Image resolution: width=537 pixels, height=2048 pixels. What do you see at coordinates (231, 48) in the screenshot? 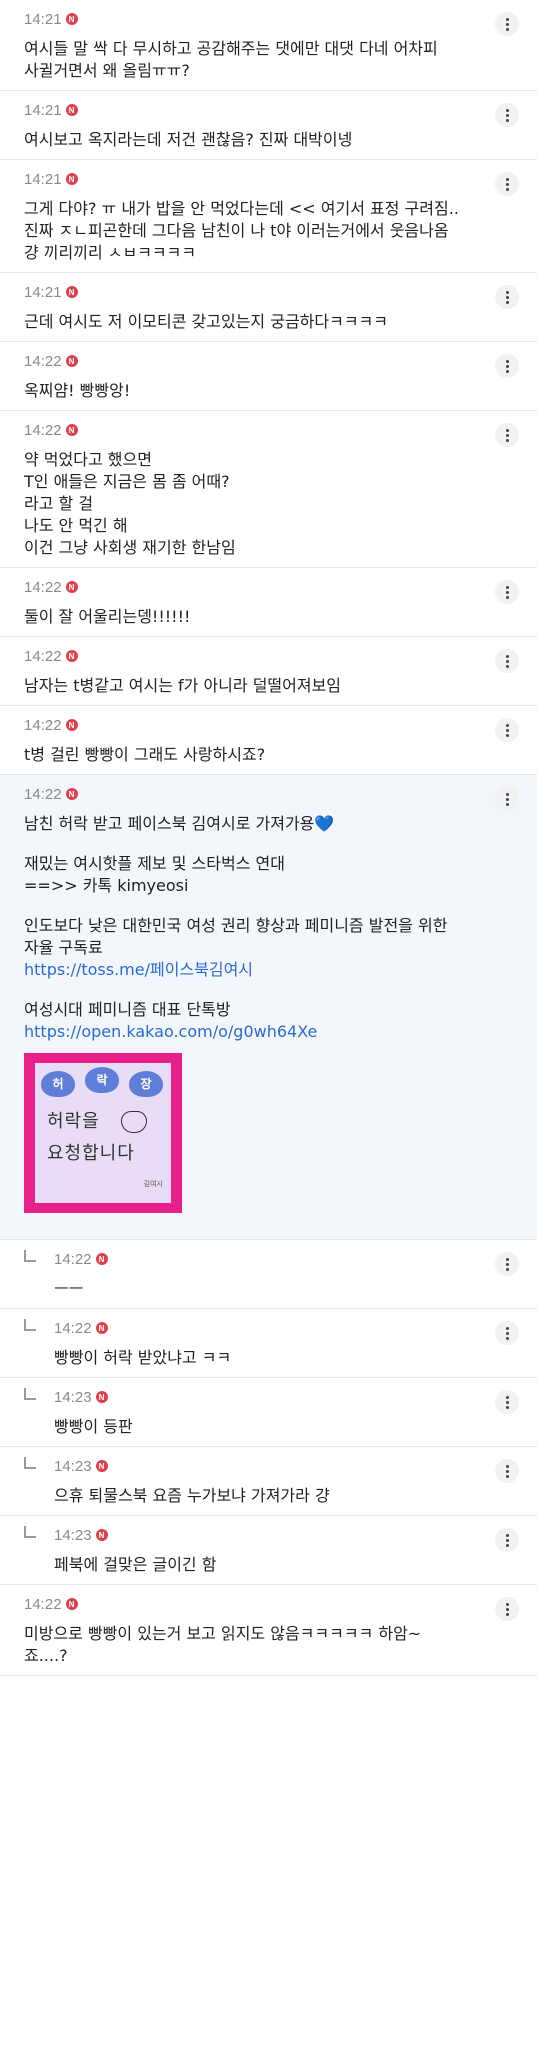
I see `comment-line: 여시들 말 싹 다 무시하고 공감해주는 댓에만 대댓 다네 어차피` at bounding box center [231, 48].